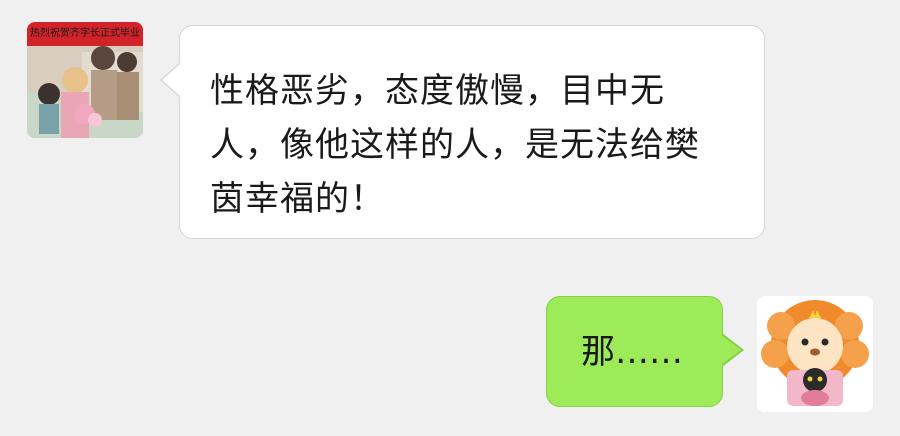  I want to click on user-avatar, so click(815, 354).